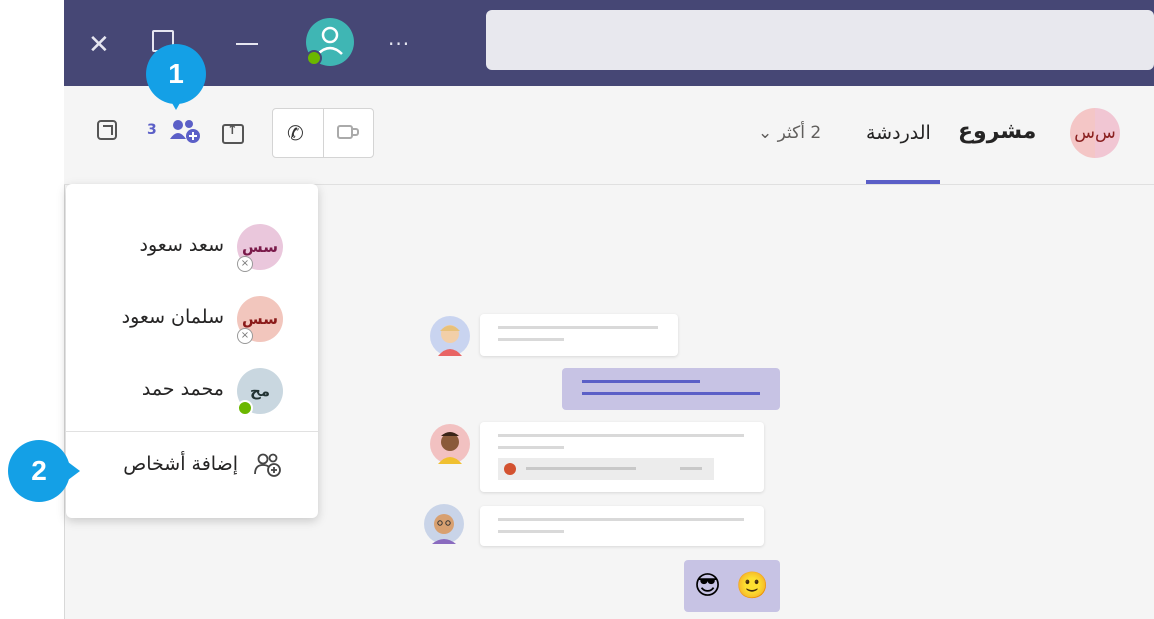 The width and height of the screenshot is (1154, 619). I want to click on participant-name: محمد حمد, so click(182, 389).